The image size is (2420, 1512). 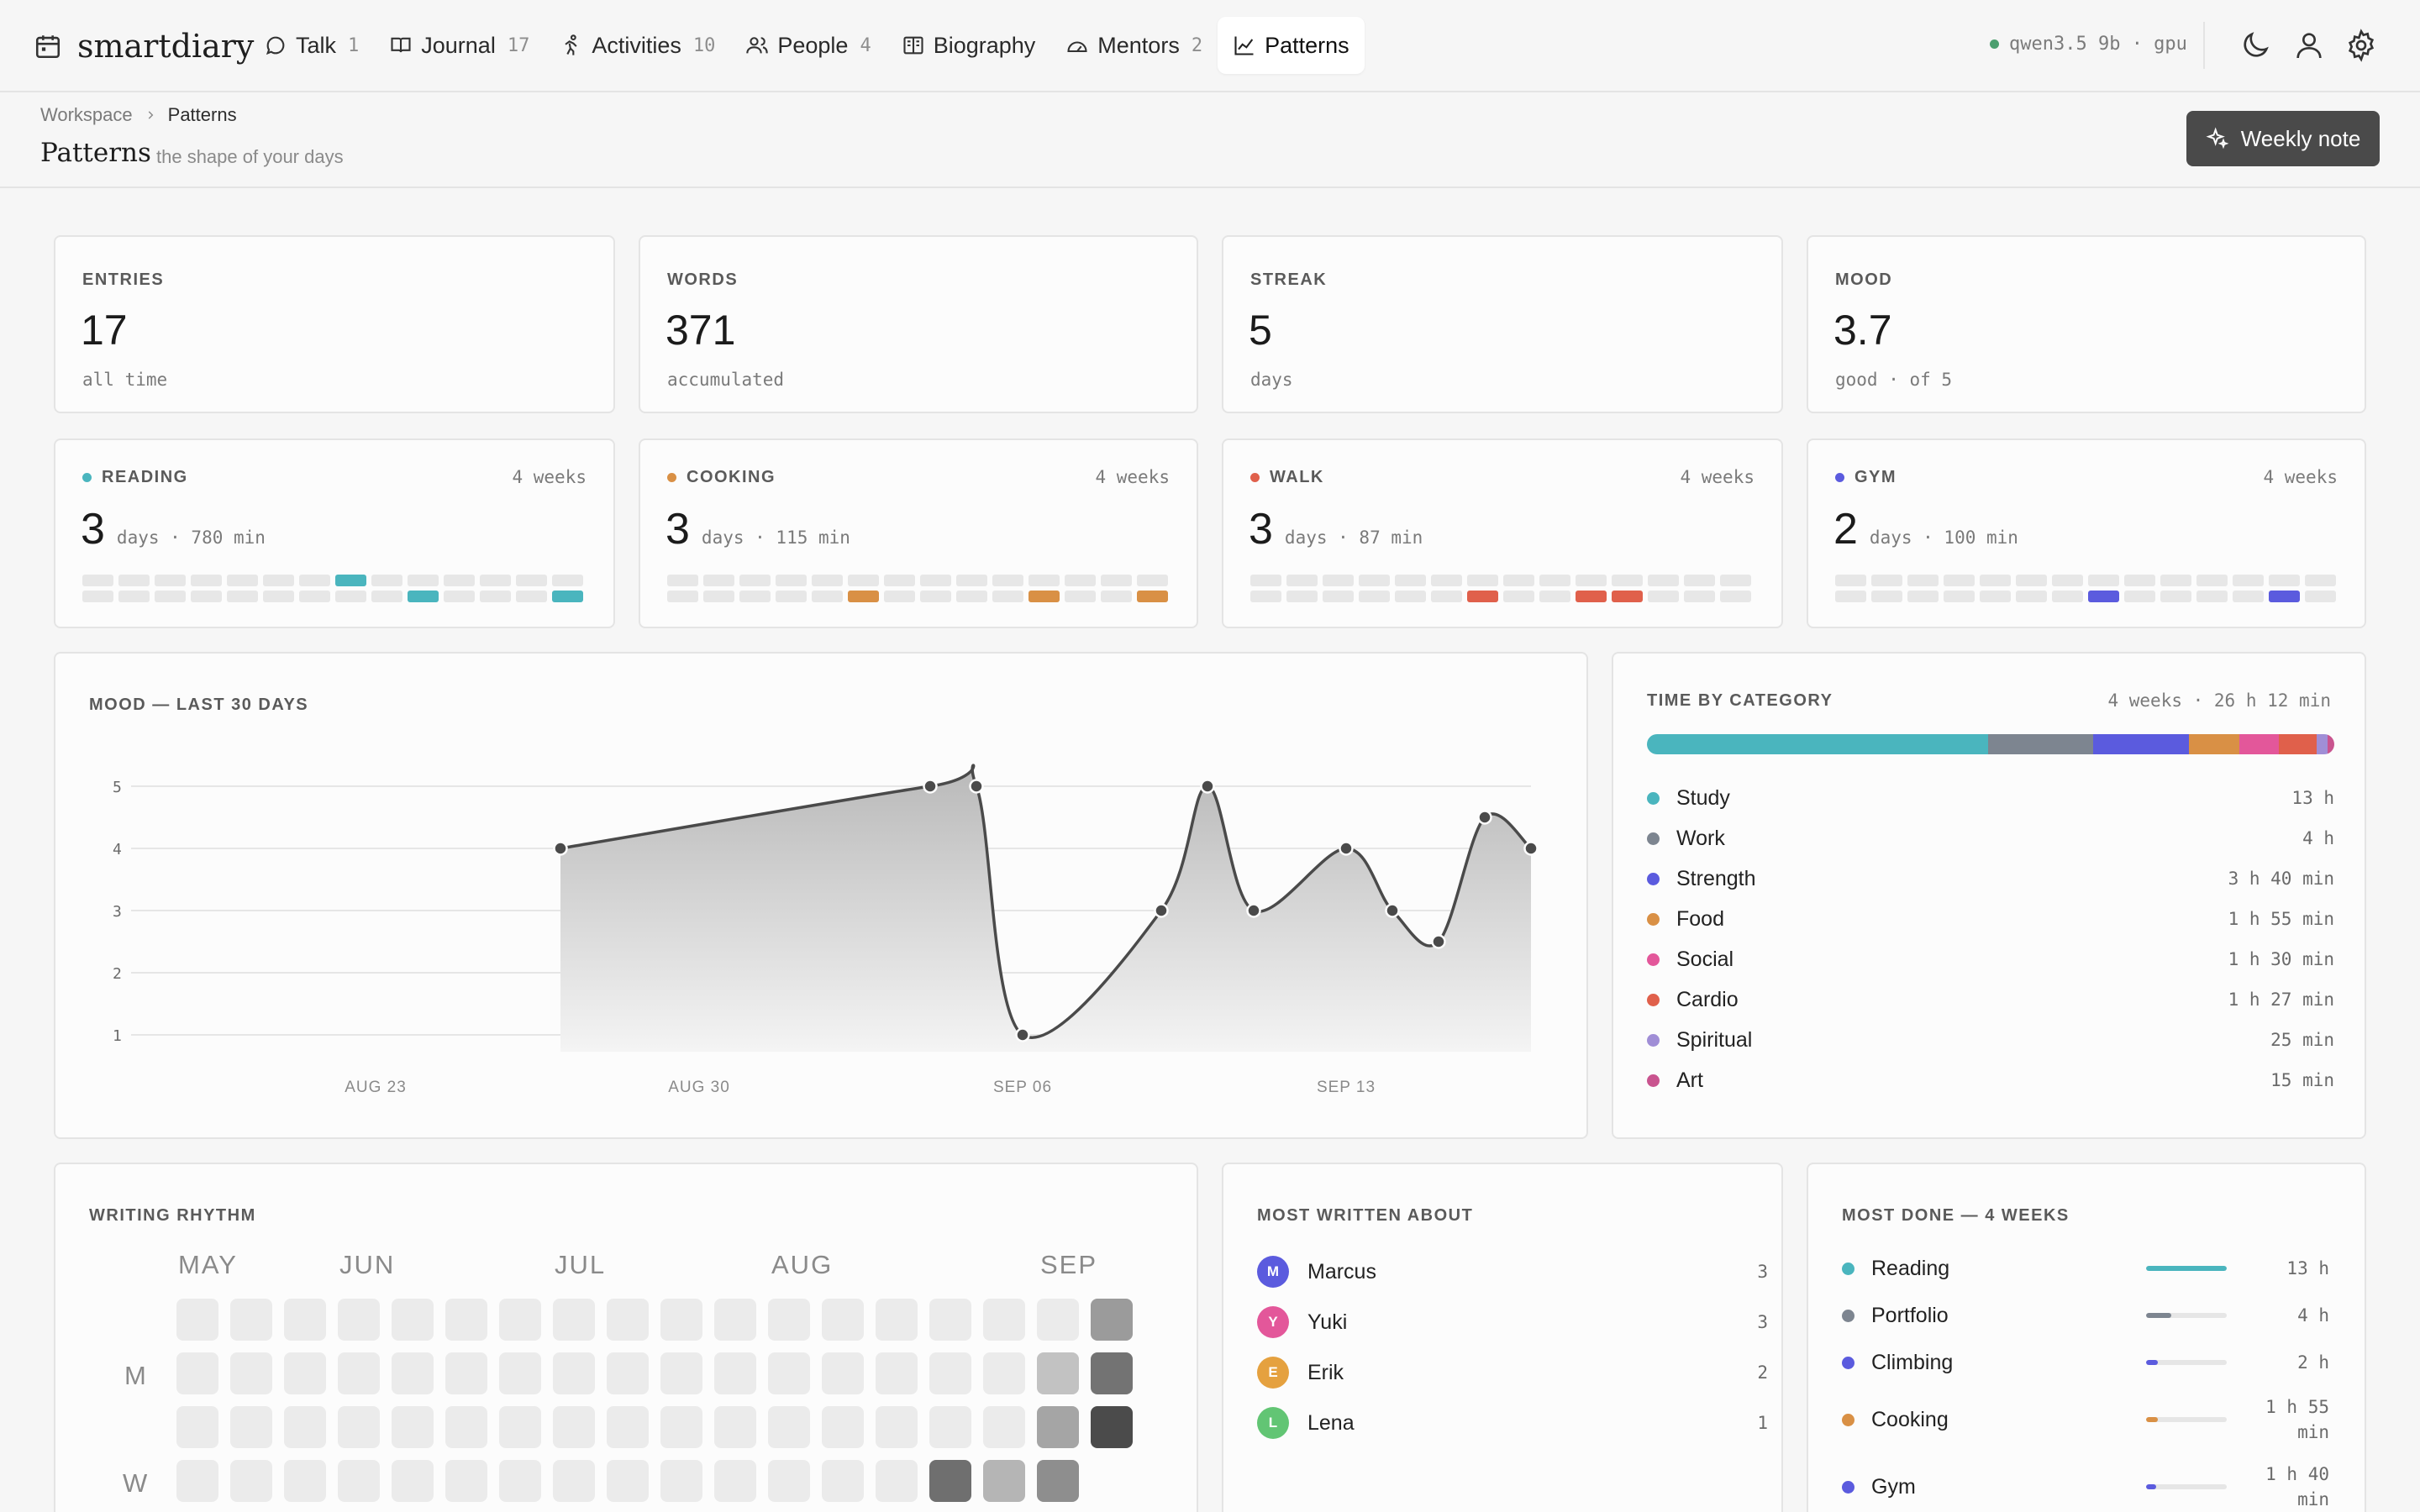 What do you see at coordinates (311, 45) in the screenshot?
I see `nav-talk: Talk 1` at bounding box center [311, 45].